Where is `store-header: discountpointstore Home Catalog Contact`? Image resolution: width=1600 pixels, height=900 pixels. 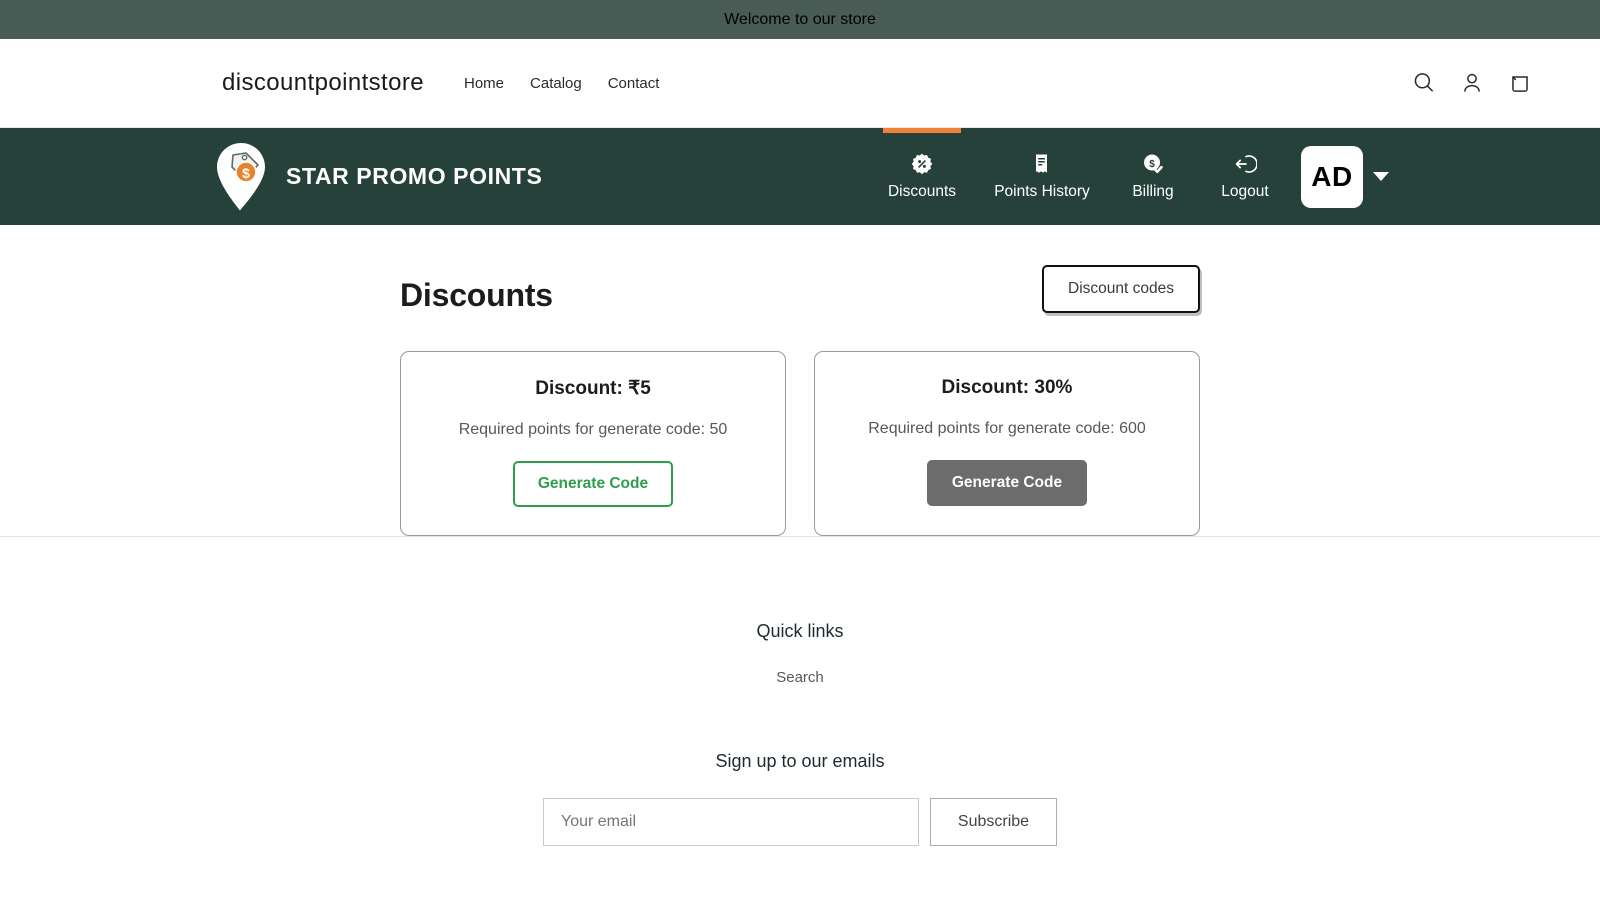 store-header: discountpointstore Home Catalog Contact is located at coordinates (800, 83).